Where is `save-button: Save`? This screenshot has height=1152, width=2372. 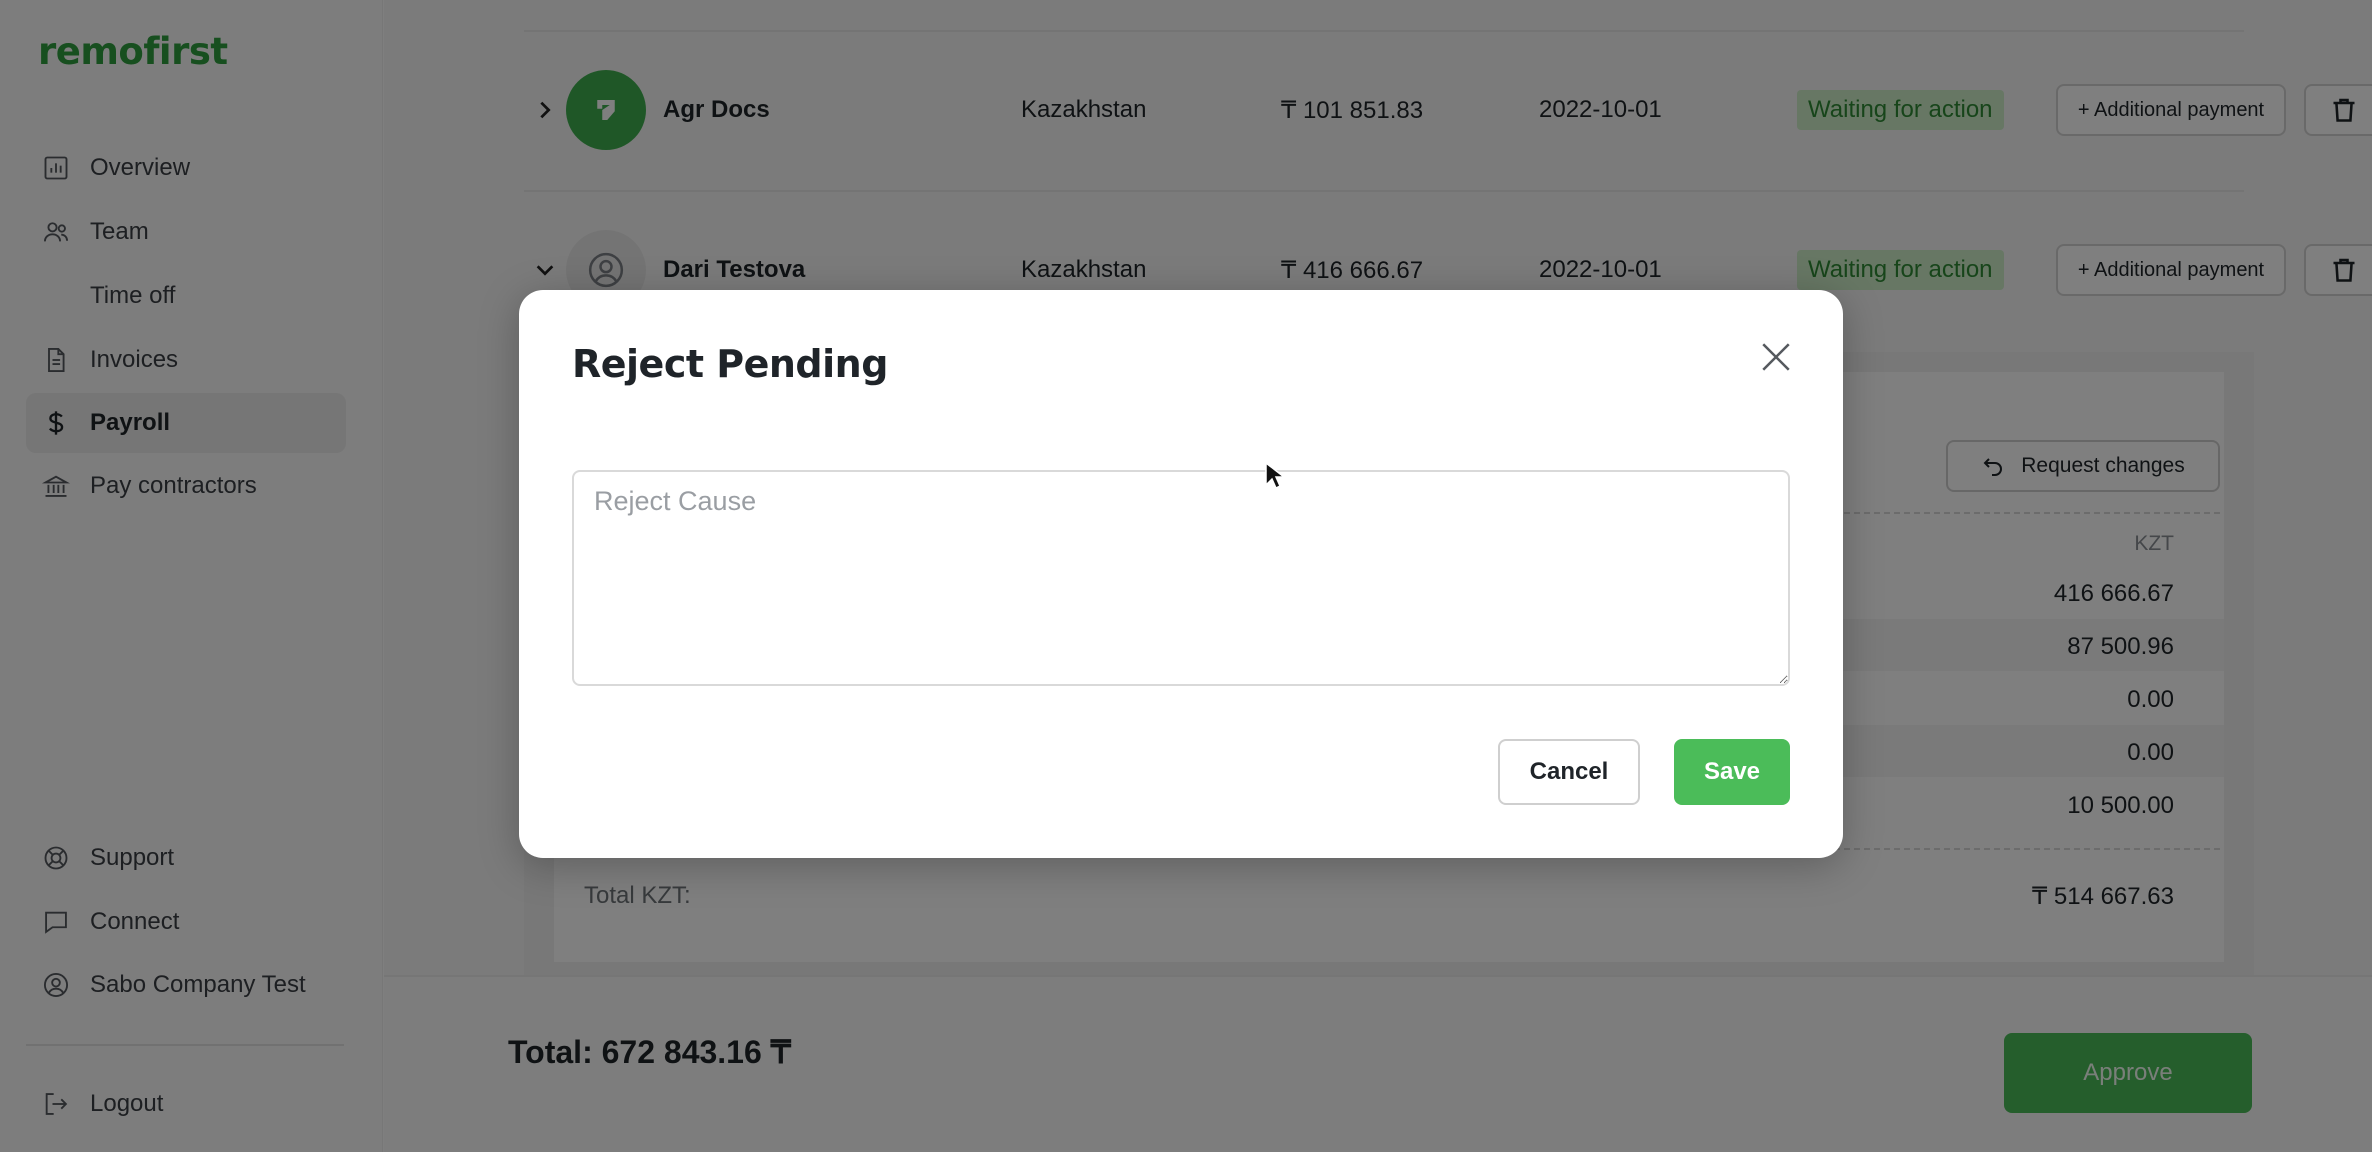 save-button: Save is located at coordinates (1732, 772).